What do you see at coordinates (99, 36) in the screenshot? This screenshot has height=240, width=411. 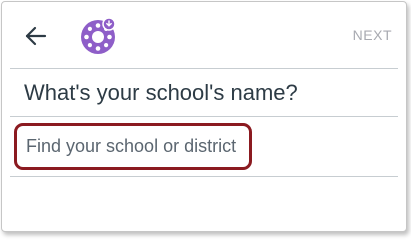 I see `canvas-logo-icon` at bounding box center [99, 36].